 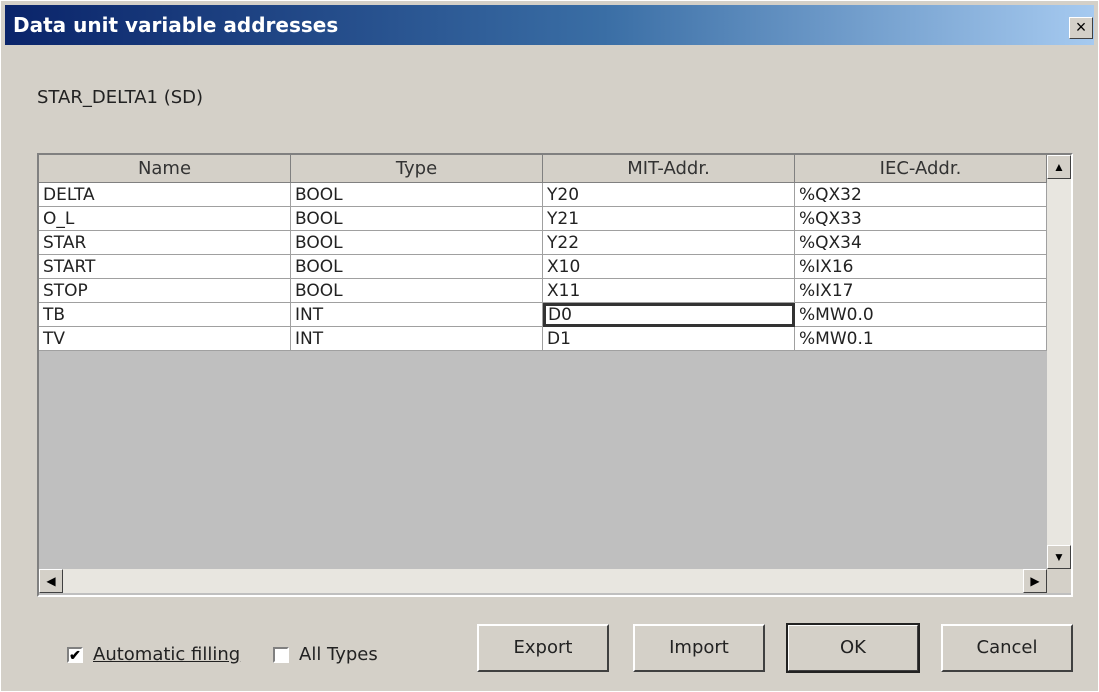 I want to click on cell-iec-addr: %QX34, so click(x=921, y=243).